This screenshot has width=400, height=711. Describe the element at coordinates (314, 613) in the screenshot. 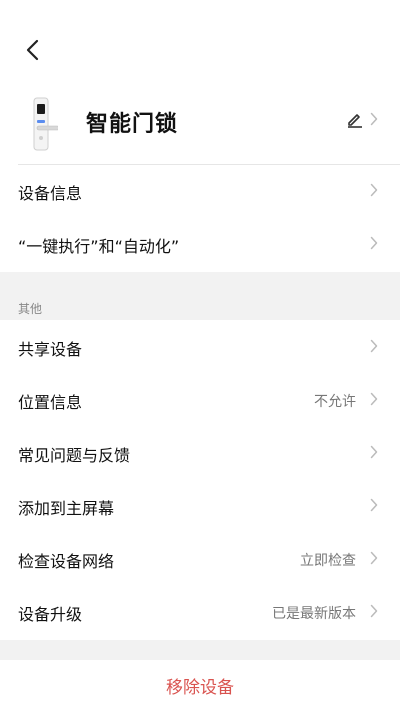

I see `row-value: 已是最新版本` at that location.